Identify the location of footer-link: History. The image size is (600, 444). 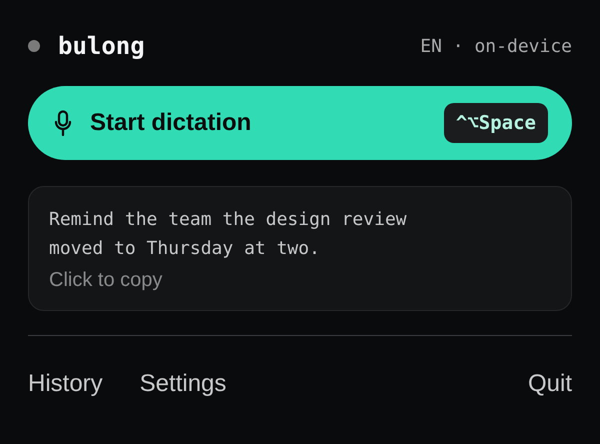
(65, 384).